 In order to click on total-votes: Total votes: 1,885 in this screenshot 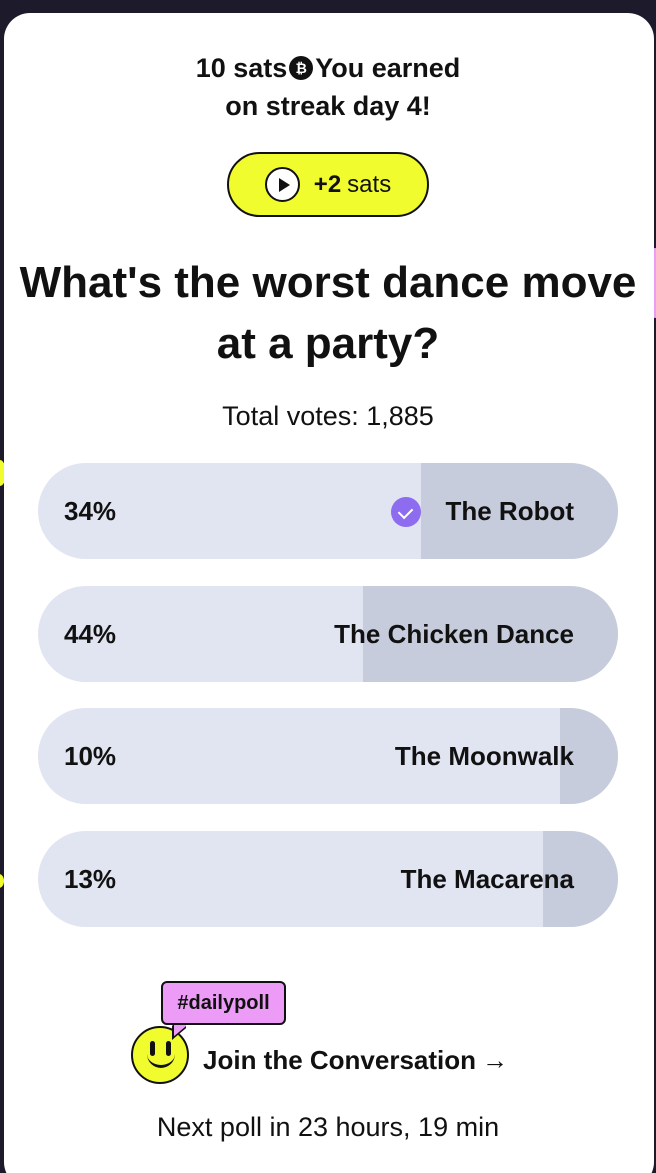, I will do `click(328, 416)`.